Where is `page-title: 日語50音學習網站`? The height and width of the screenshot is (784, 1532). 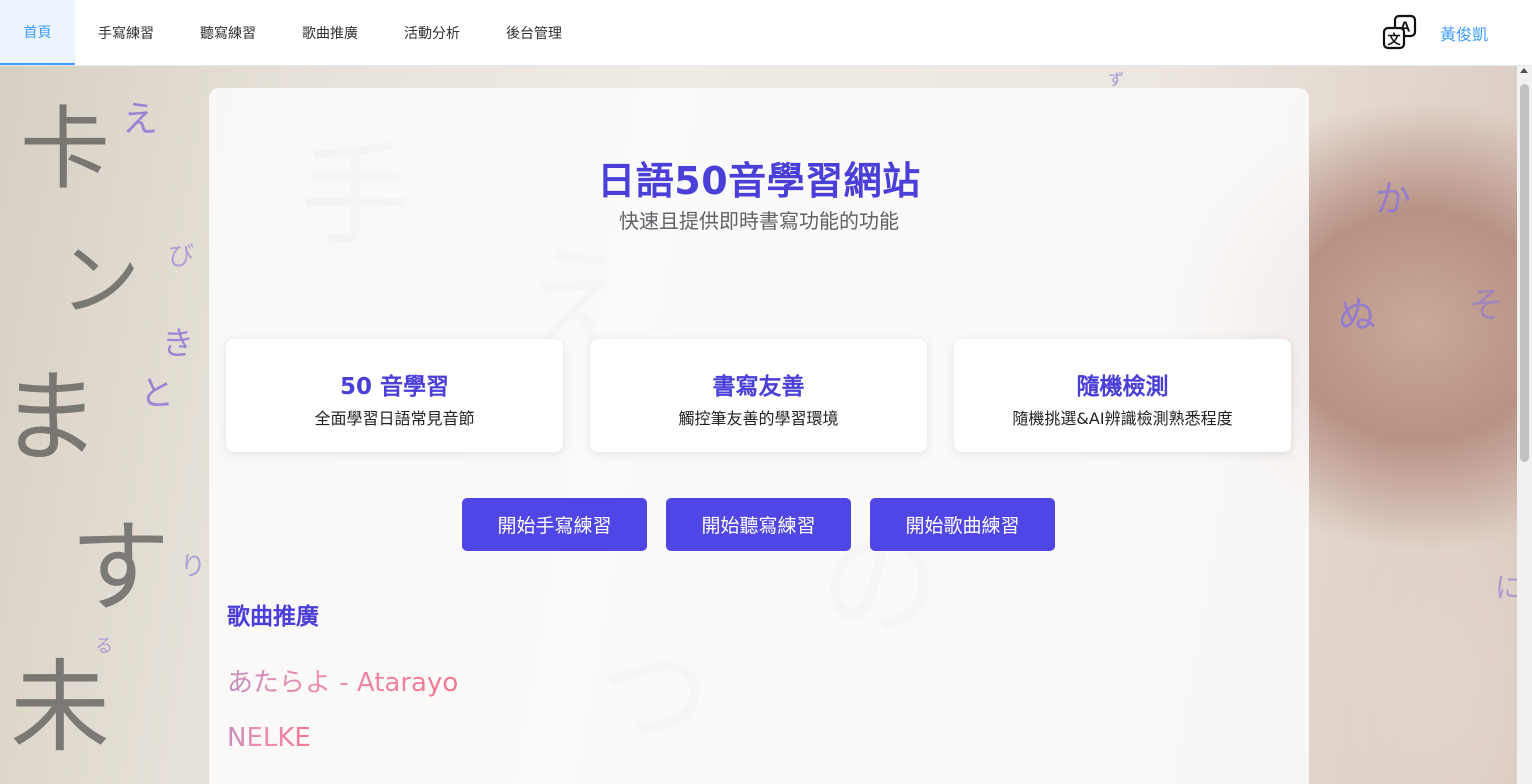
page-title: 日語50音學習網站 is located at coordinates (759, 181).